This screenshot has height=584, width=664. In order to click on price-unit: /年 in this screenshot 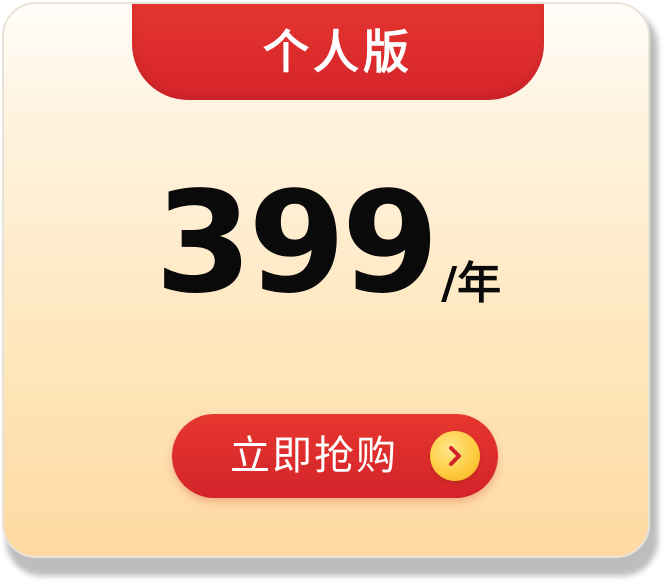, I will do `click(471, 283)`.